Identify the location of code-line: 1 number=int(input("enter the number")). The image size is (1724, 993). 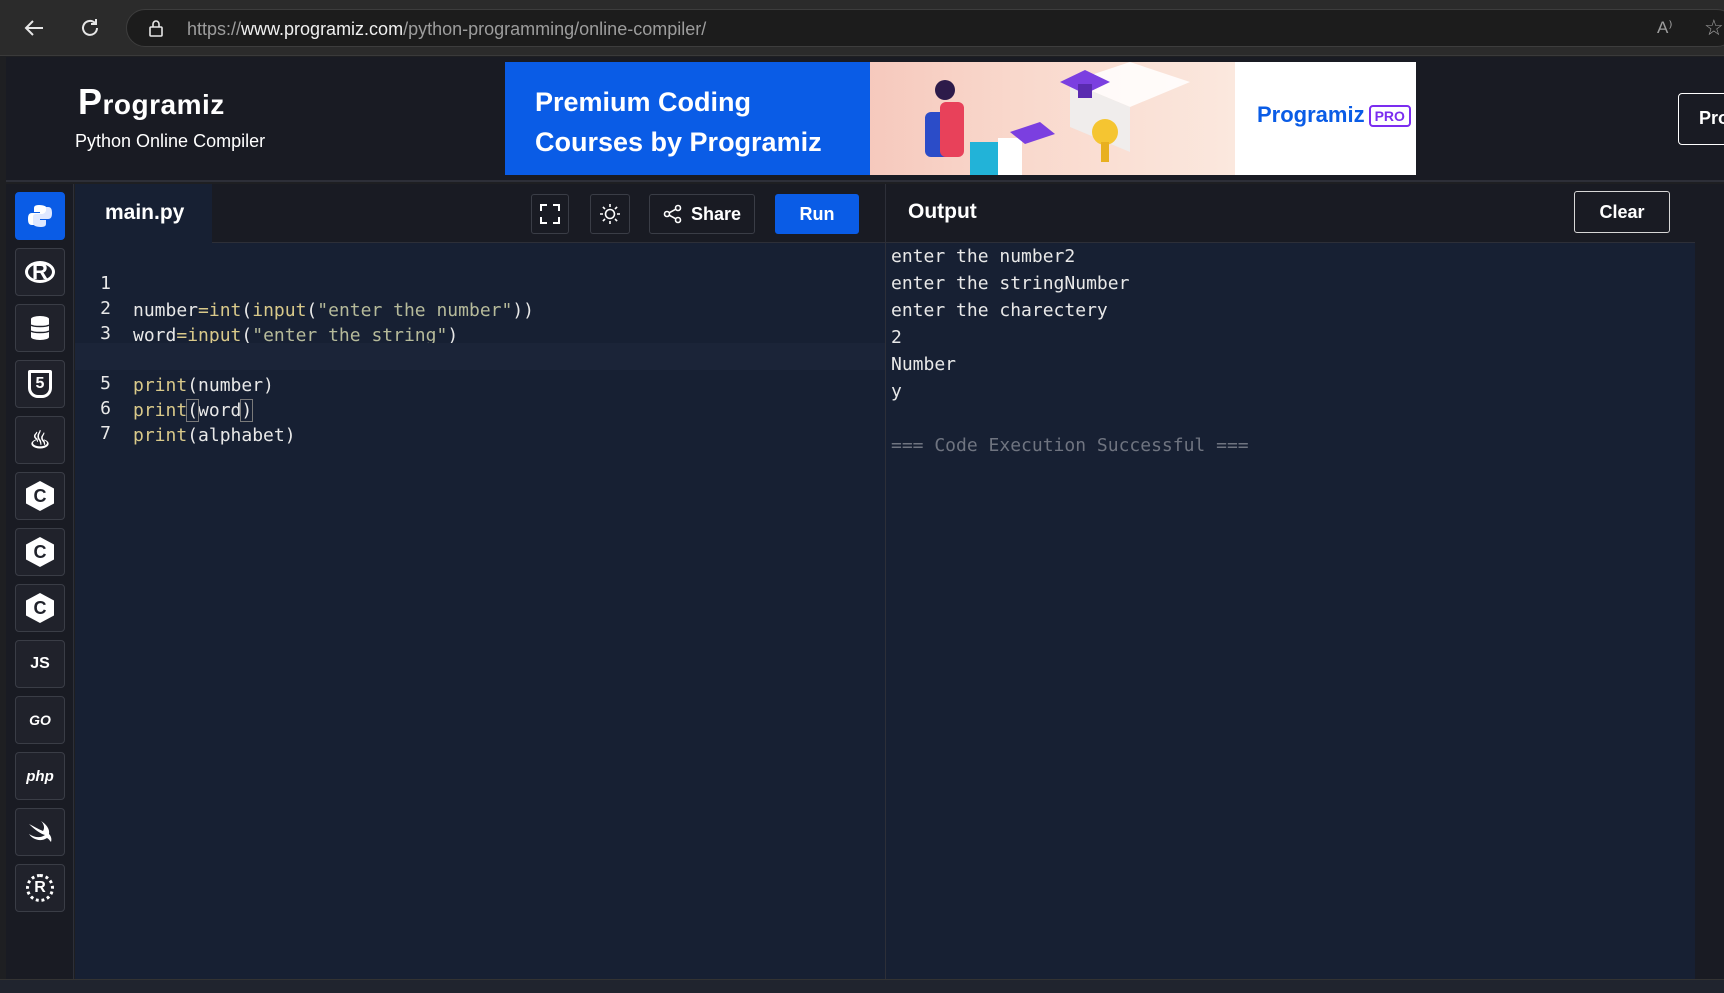
(480, 282).